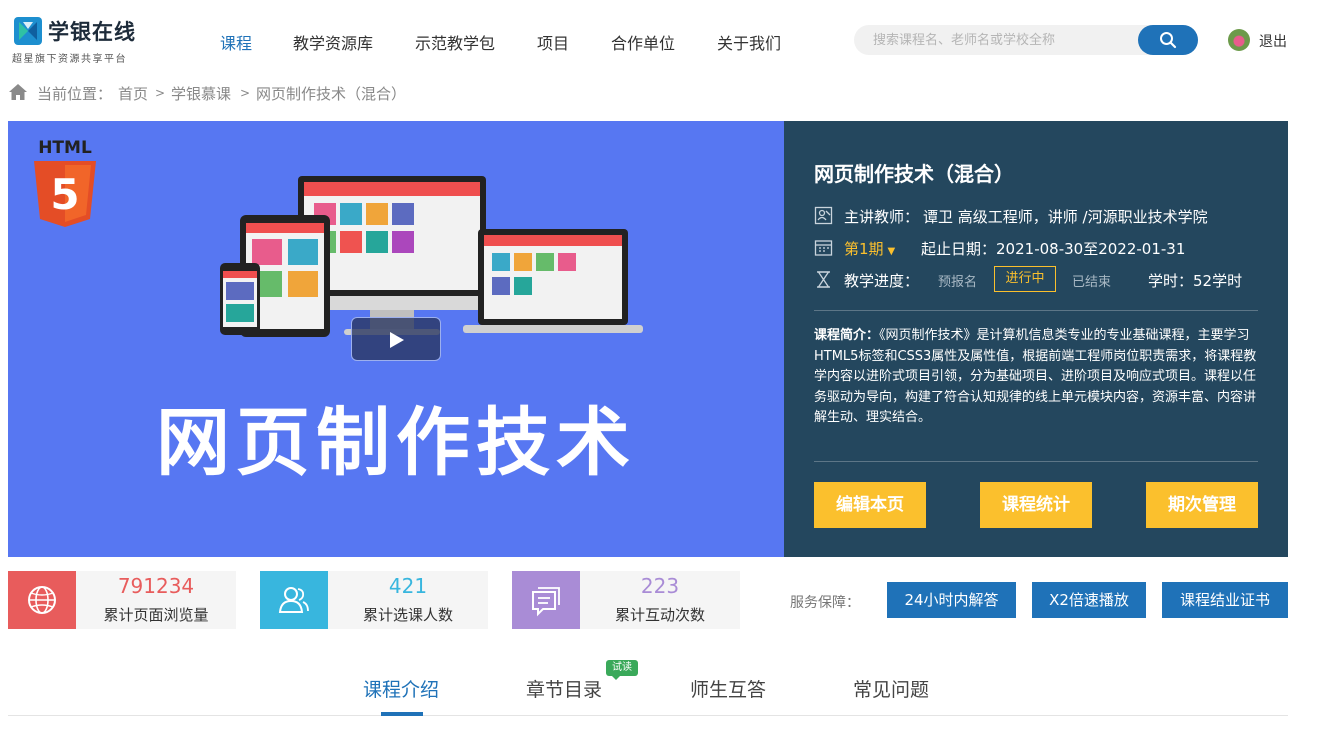 This screenshot has height=746, width=1326. Describe the element at coordinates (914, 174) in the screenshot. I see `course-title: 网页制作技术（混合）` at that location.